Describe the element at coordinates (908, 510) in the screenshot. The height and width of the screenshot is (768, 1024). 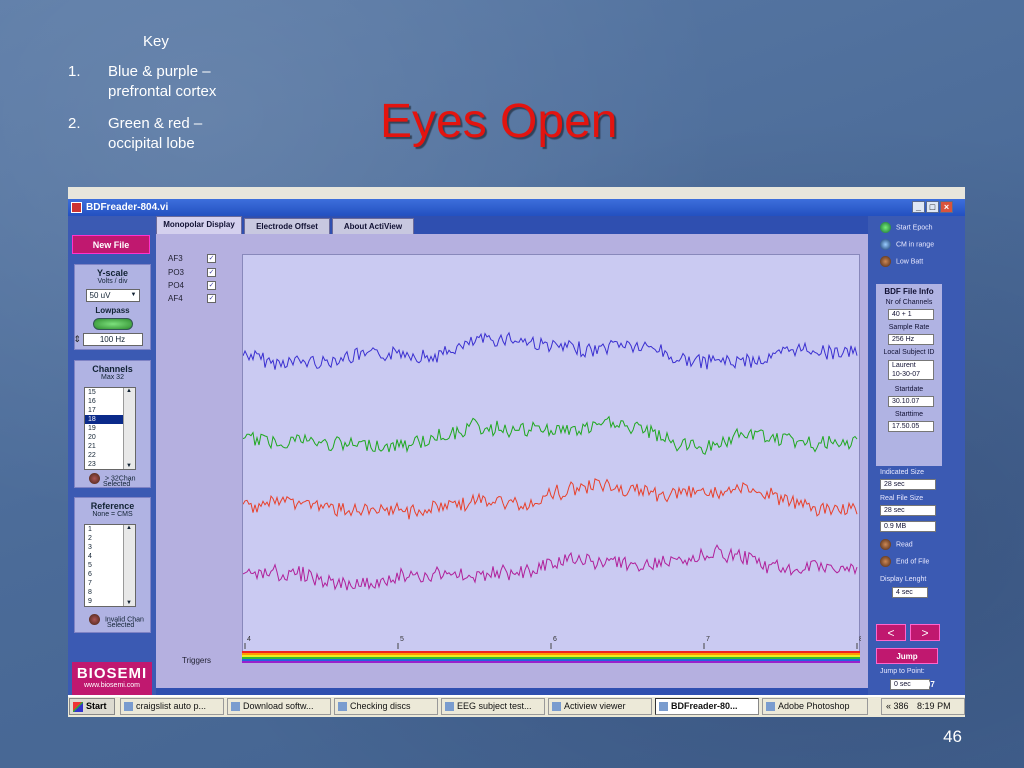
I see `real-size-sec-value: 28 sec` at that location.